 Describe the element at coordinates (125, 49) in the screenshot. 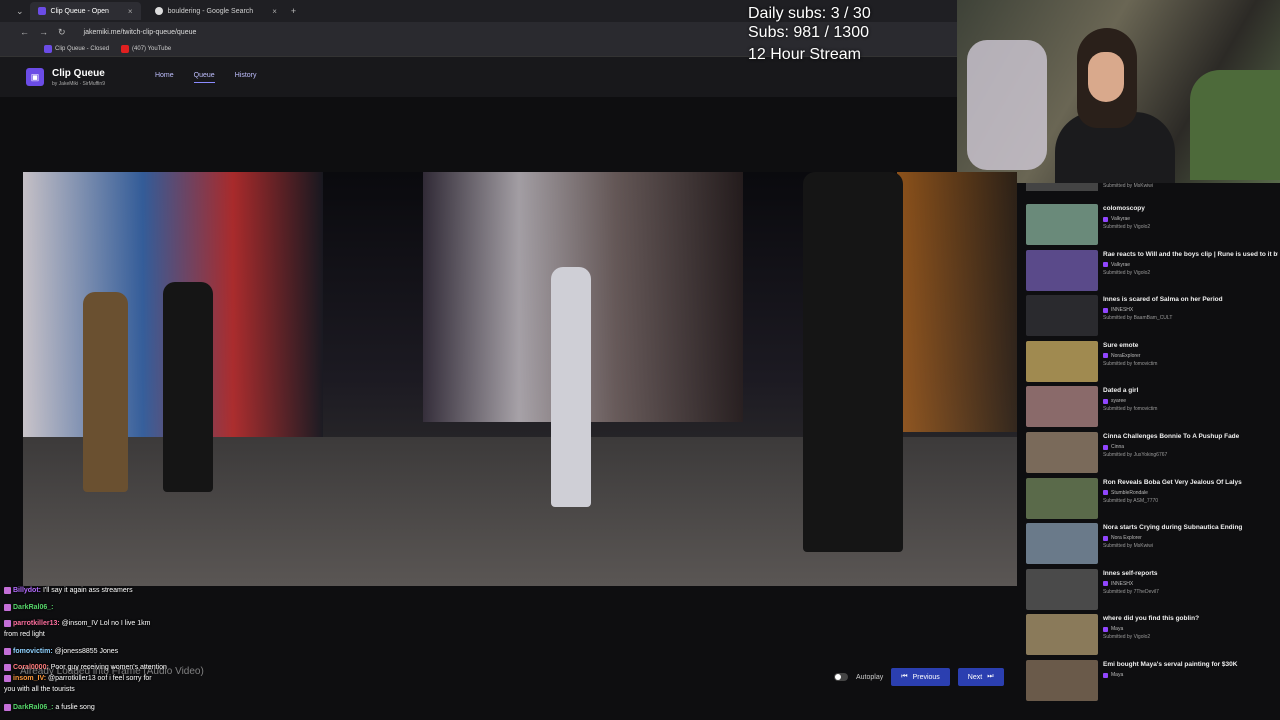

I see `youtube-favicon-icon` at that location.